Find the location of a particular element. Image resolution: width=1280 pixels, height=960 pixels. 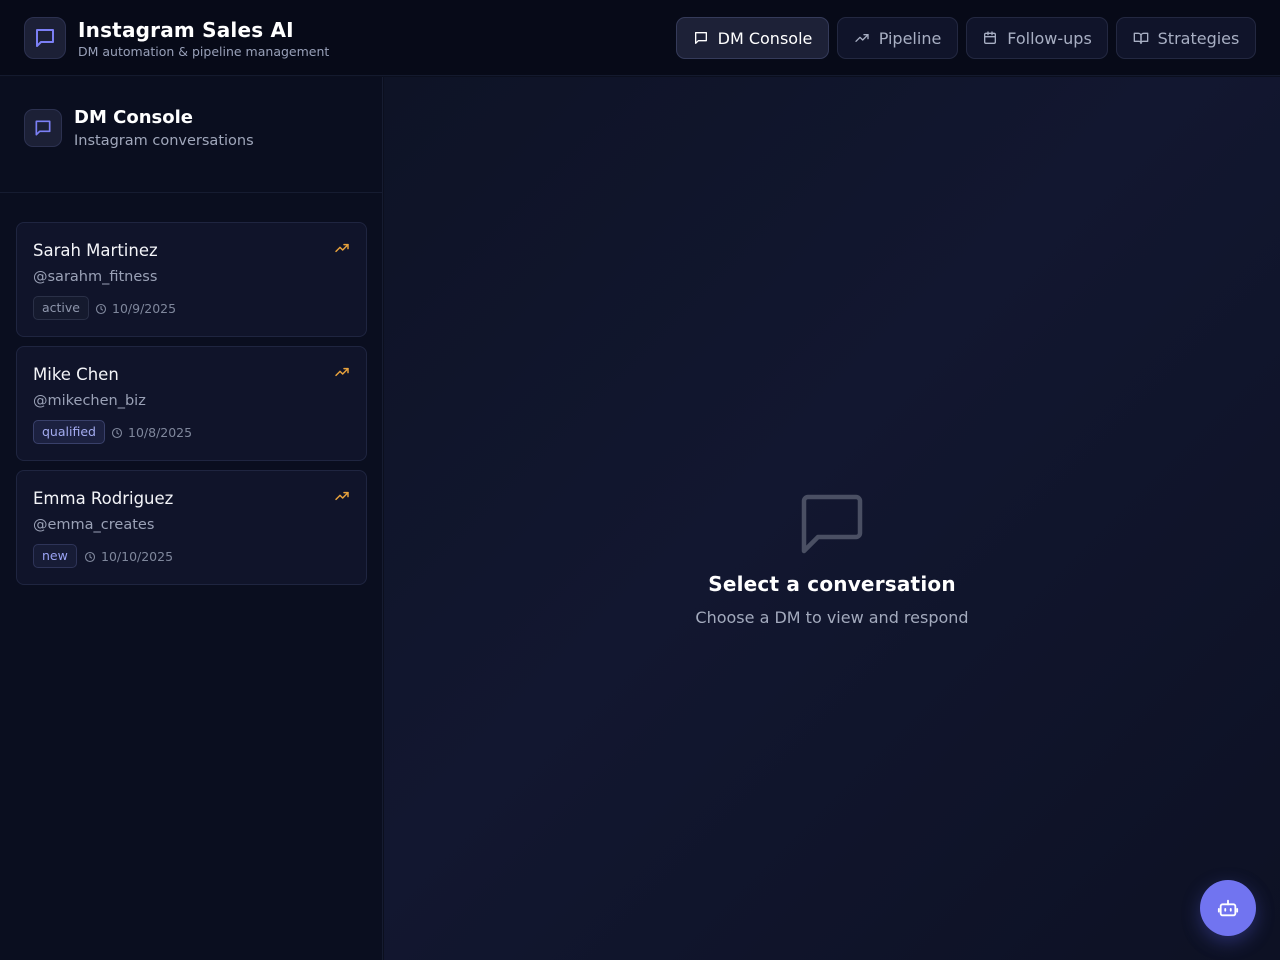

tab-label: DM Console is located at coordinates (765, 38).